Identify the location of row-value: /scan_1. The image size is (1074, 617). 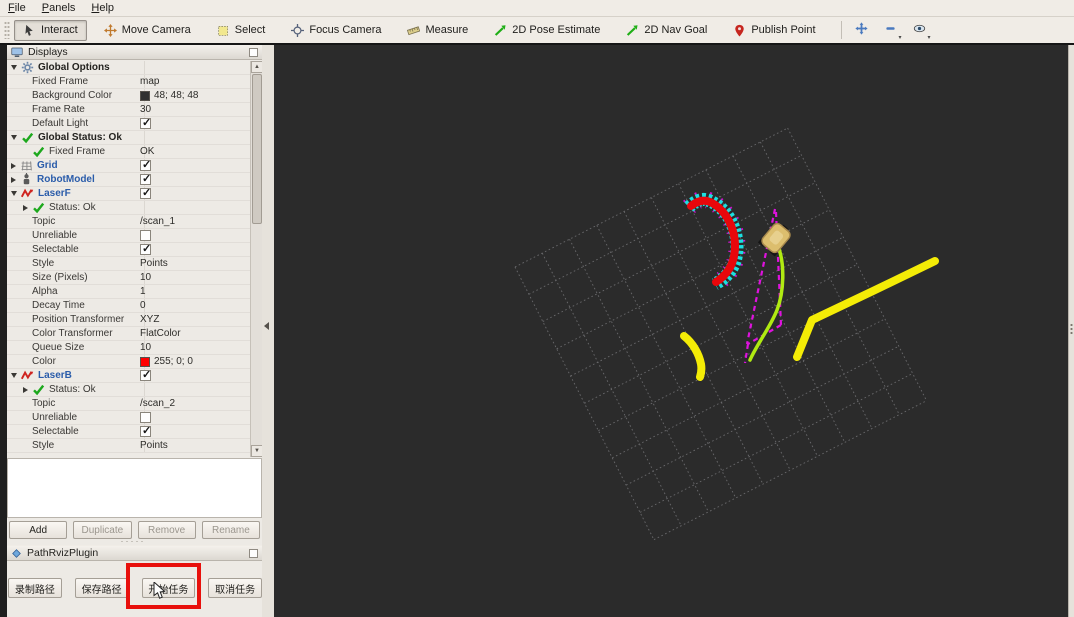
(157, 221).